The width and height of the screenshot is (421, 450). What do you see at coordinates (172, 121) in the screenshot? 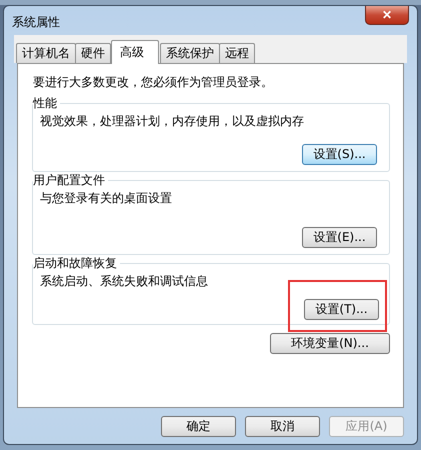
I see `group-description: 视觉效果，处理器计划，内存使用，以及虚拟内存` at bounding box center [172, 121].